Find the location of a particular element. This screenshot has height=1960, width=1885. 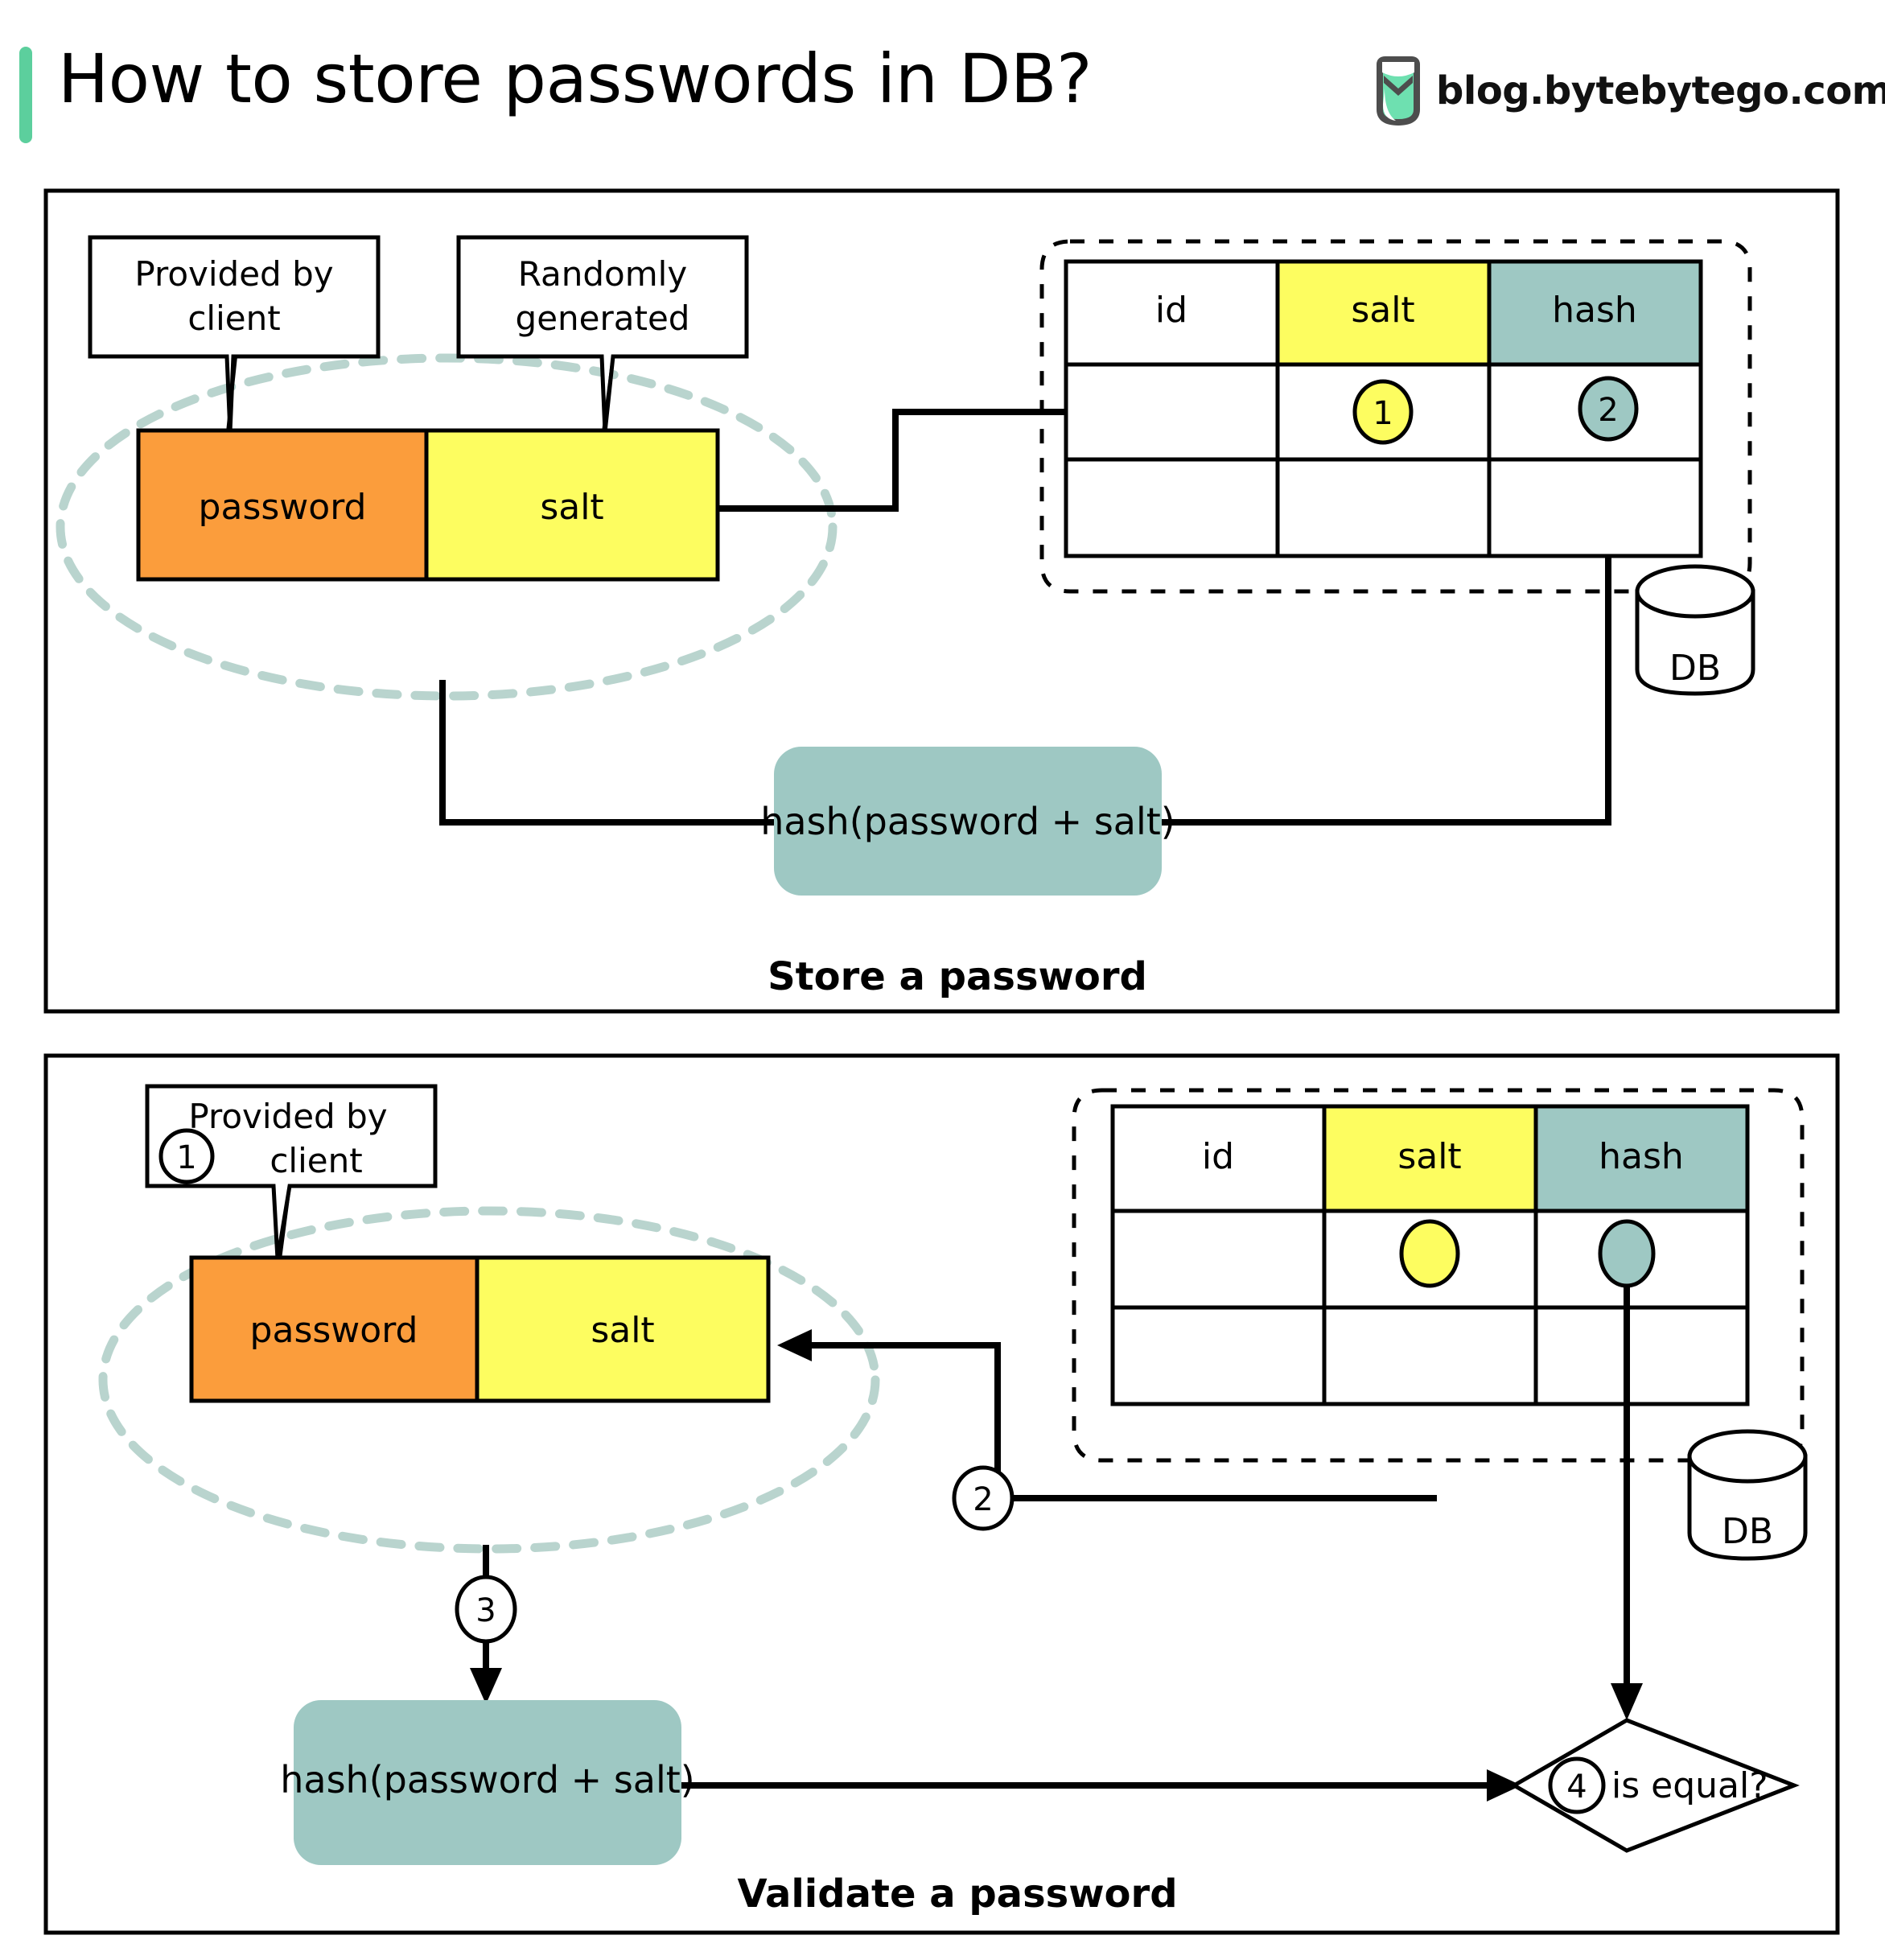

db-cylinder-store: DB is located at coordinates (1695, 630).